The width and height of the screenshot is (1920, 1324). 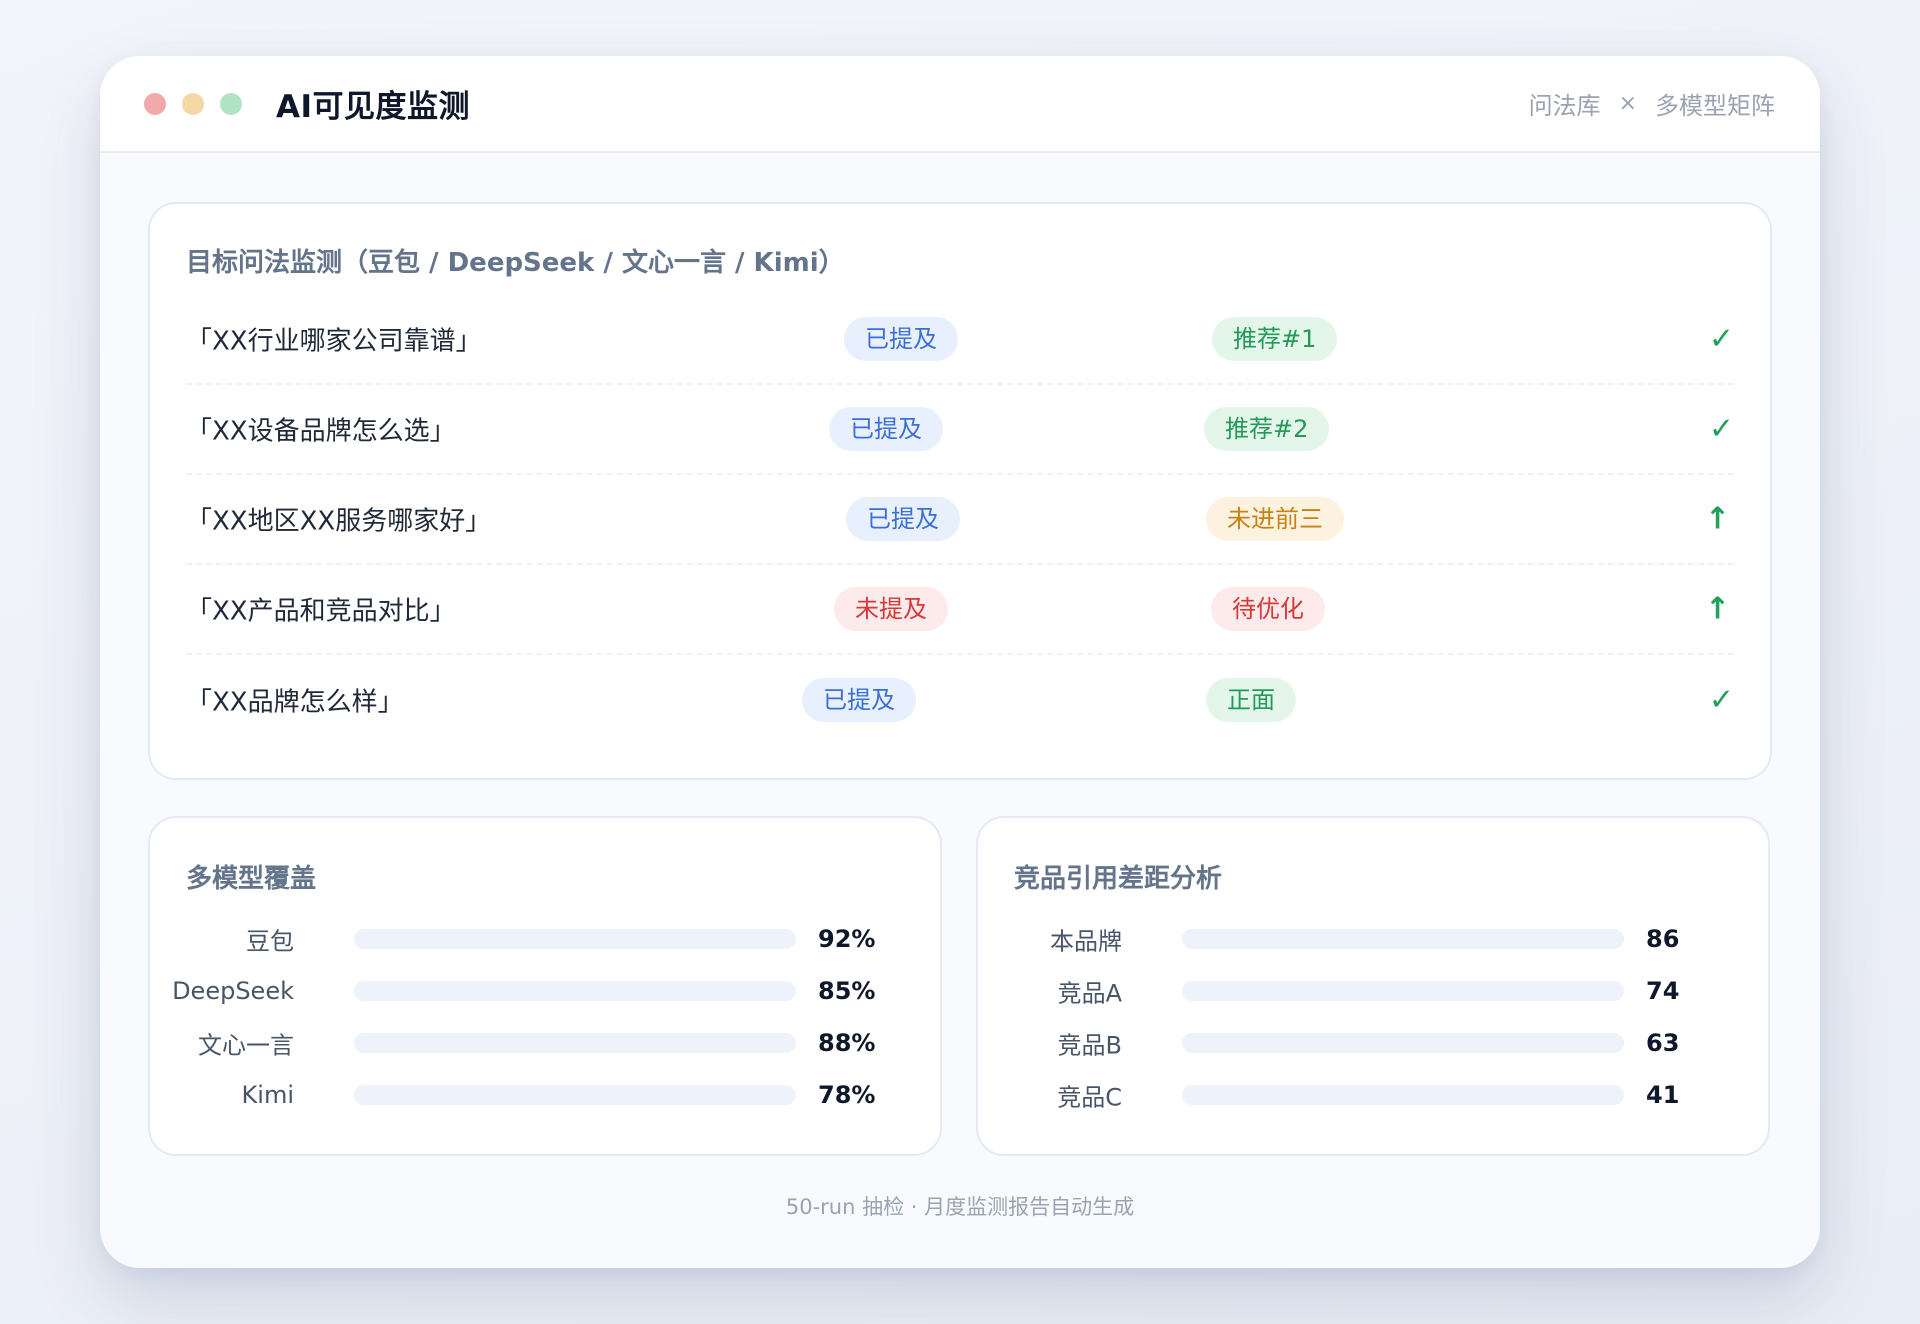 I want to click on footer-note: 50-run 抽检 · 月度监测报告自动生成, so click(x=960, y=1207).